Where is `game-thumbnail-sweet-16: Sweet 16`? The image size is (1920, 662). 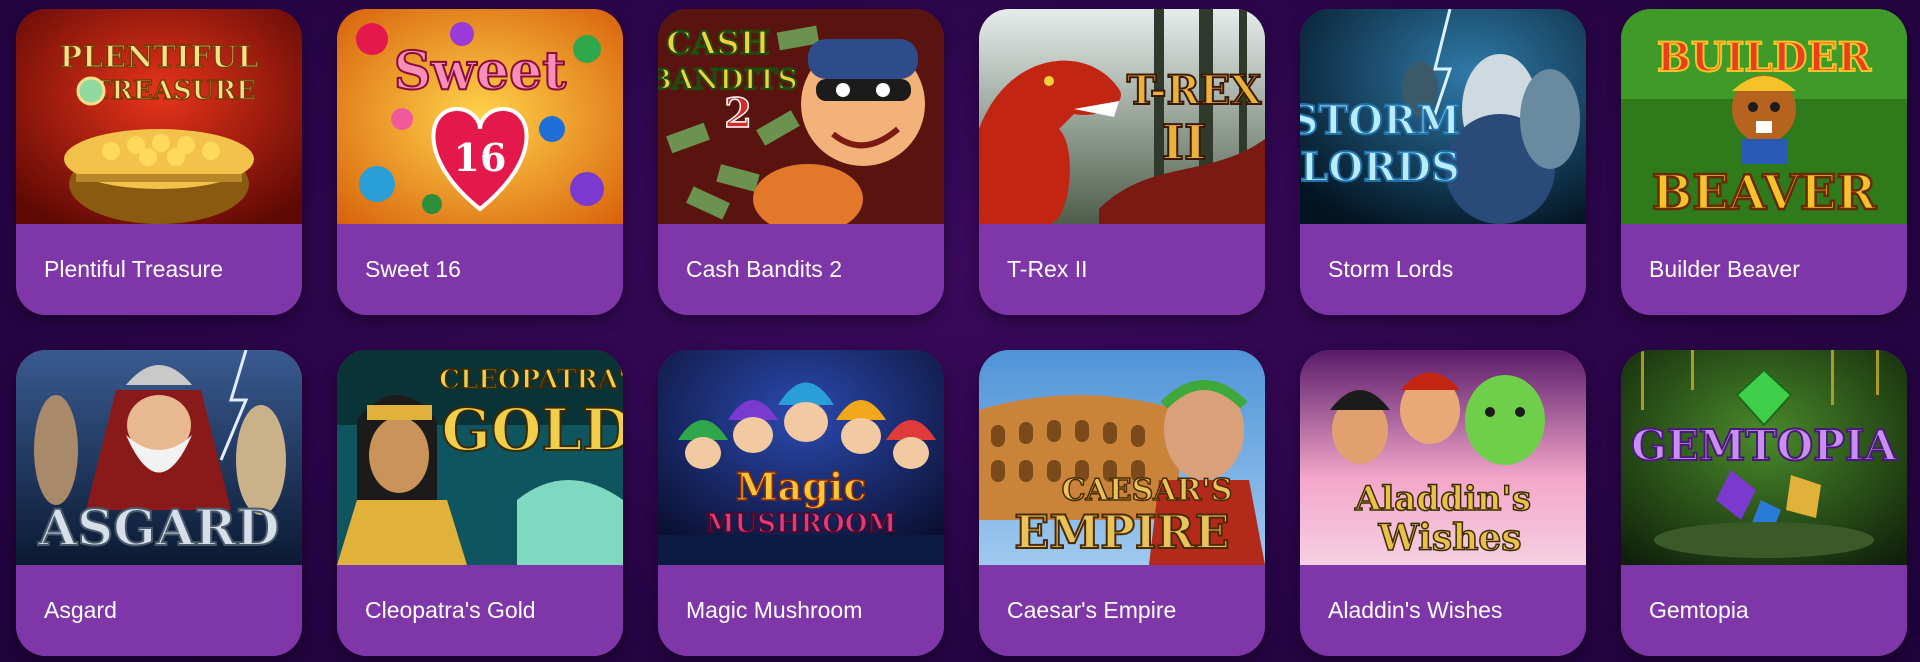
game-thumbnail-sweet-16: Sweet 16 is located at coordinates (480, 116).